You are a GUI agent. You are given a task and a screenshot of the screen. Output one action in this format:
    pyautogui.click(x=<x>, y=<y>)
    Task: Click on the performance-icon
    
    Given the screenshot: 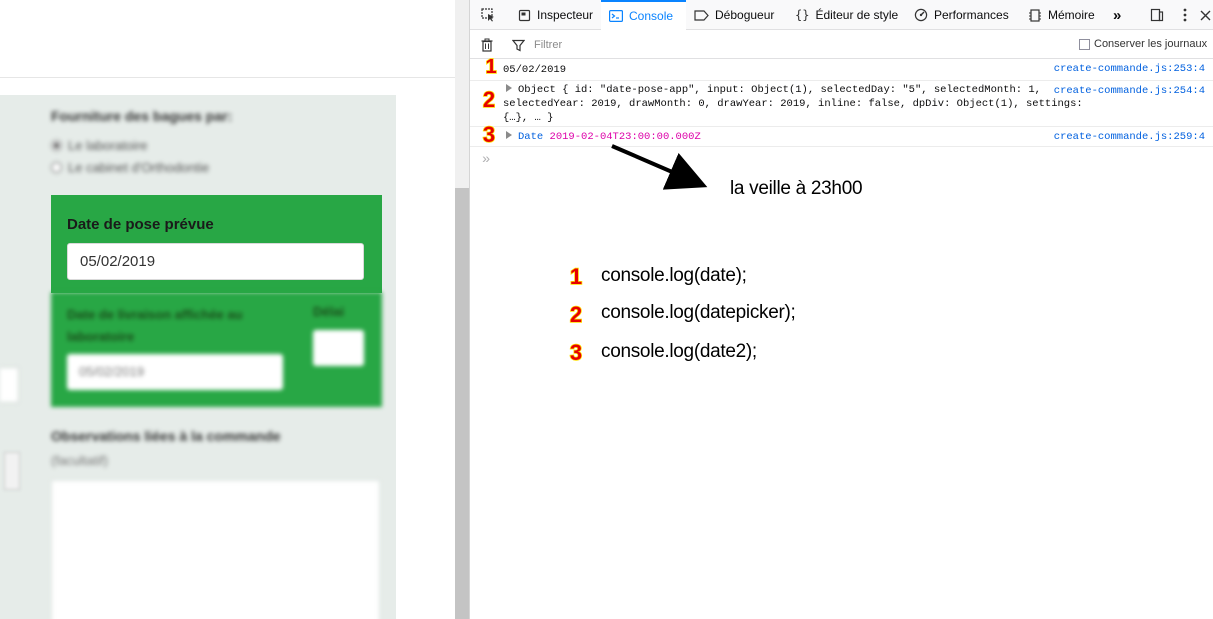 What is the action you would take?
    pyautogui.click(x=921, y=15)
    